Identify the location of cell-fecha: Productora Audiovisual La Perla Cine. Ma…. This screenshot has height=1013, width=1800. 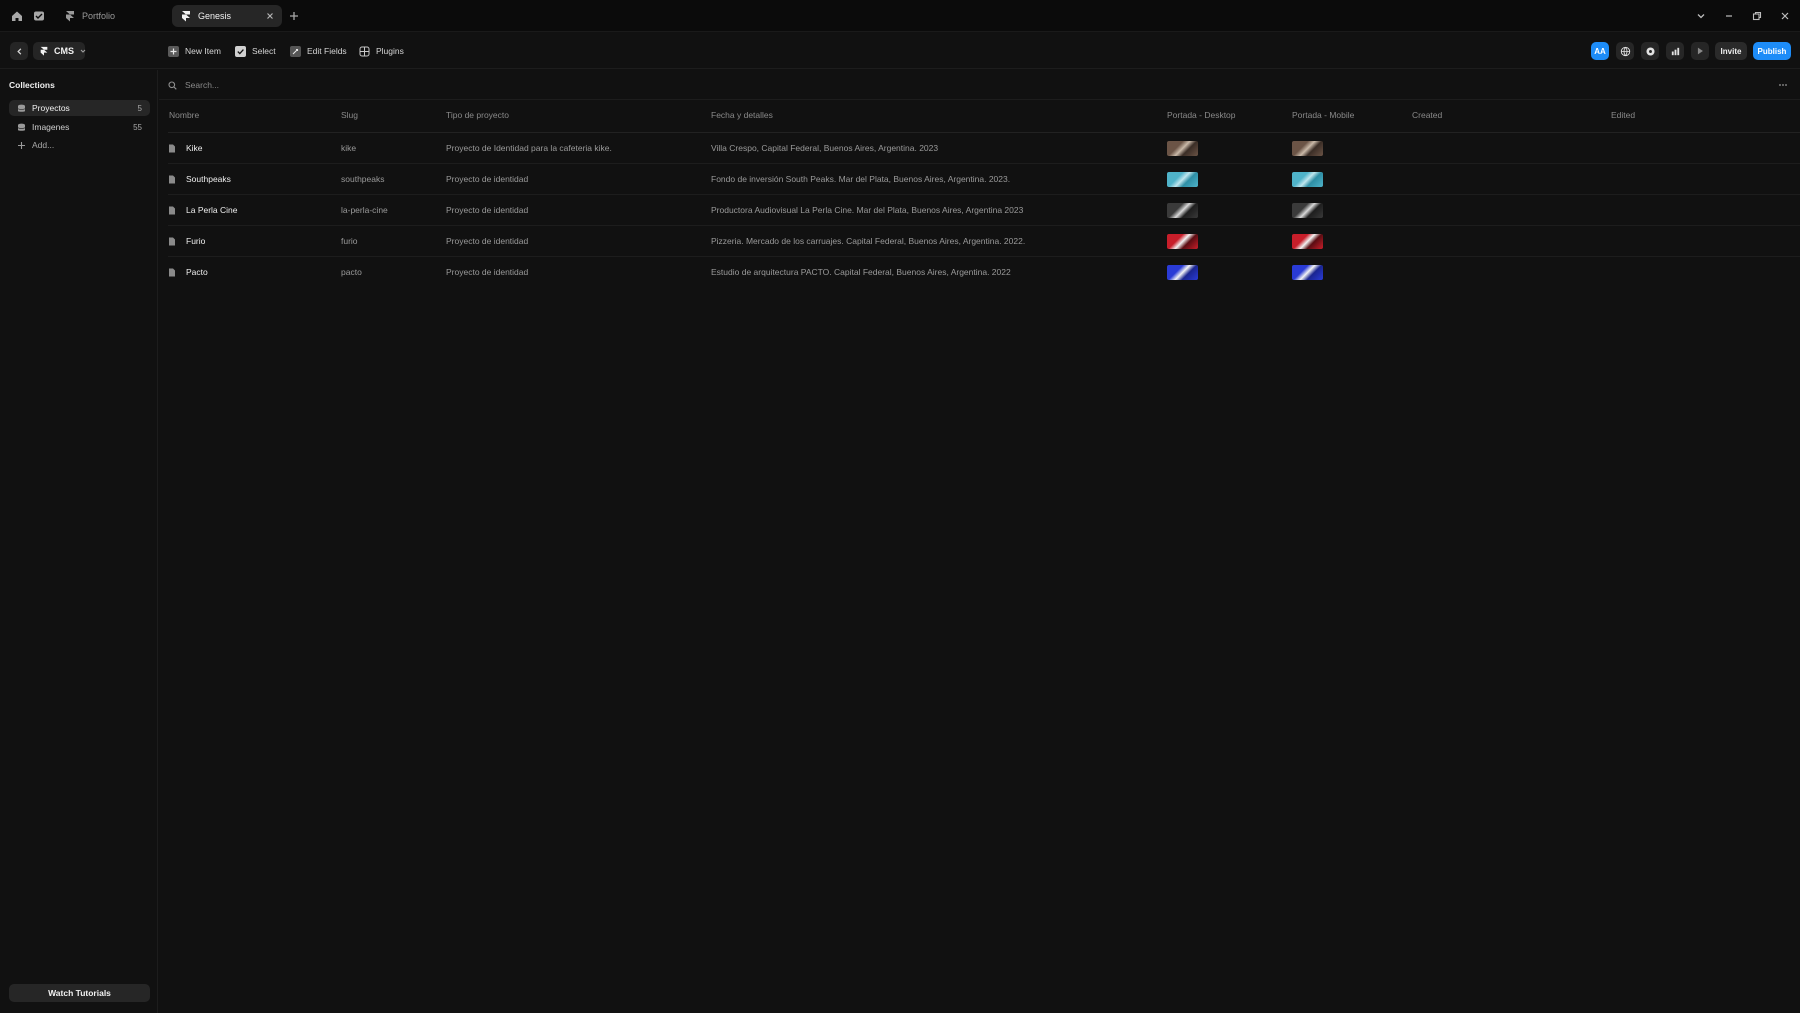
(867, 210).